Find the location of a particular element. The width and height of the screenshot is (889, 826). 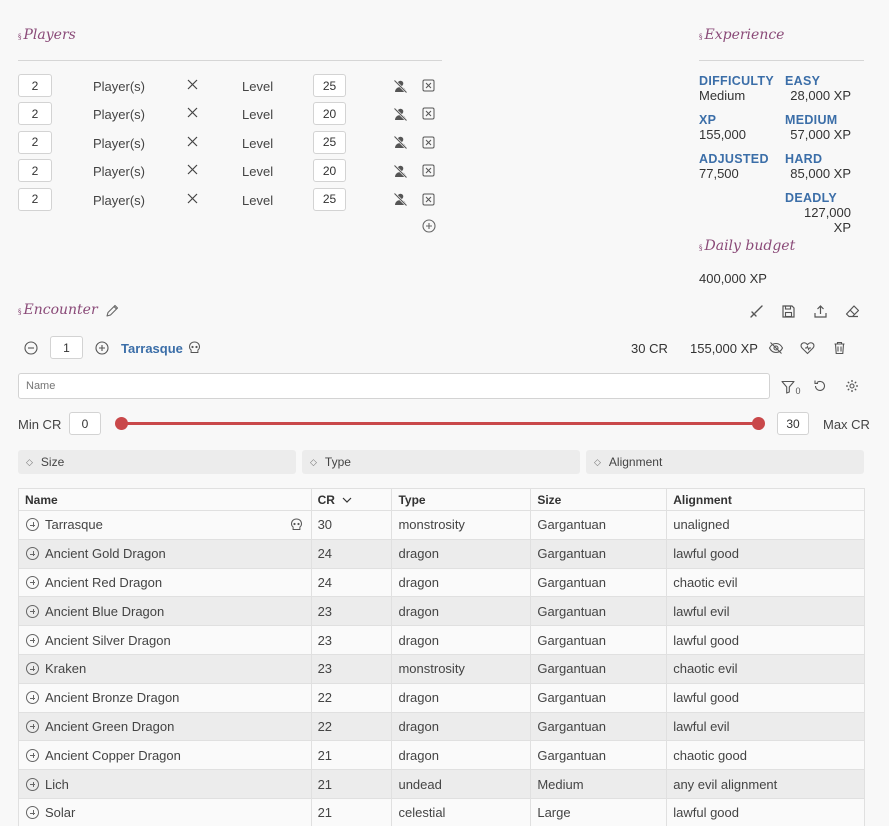

adjusted-value: 77,500 is located at coordinates (719, 173).